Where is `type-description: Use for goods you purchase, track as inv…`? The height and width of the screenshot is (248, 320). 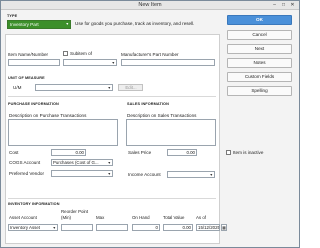 type-description: Use for goods you purchase, track as inv… is located at coordinates (135, 23).